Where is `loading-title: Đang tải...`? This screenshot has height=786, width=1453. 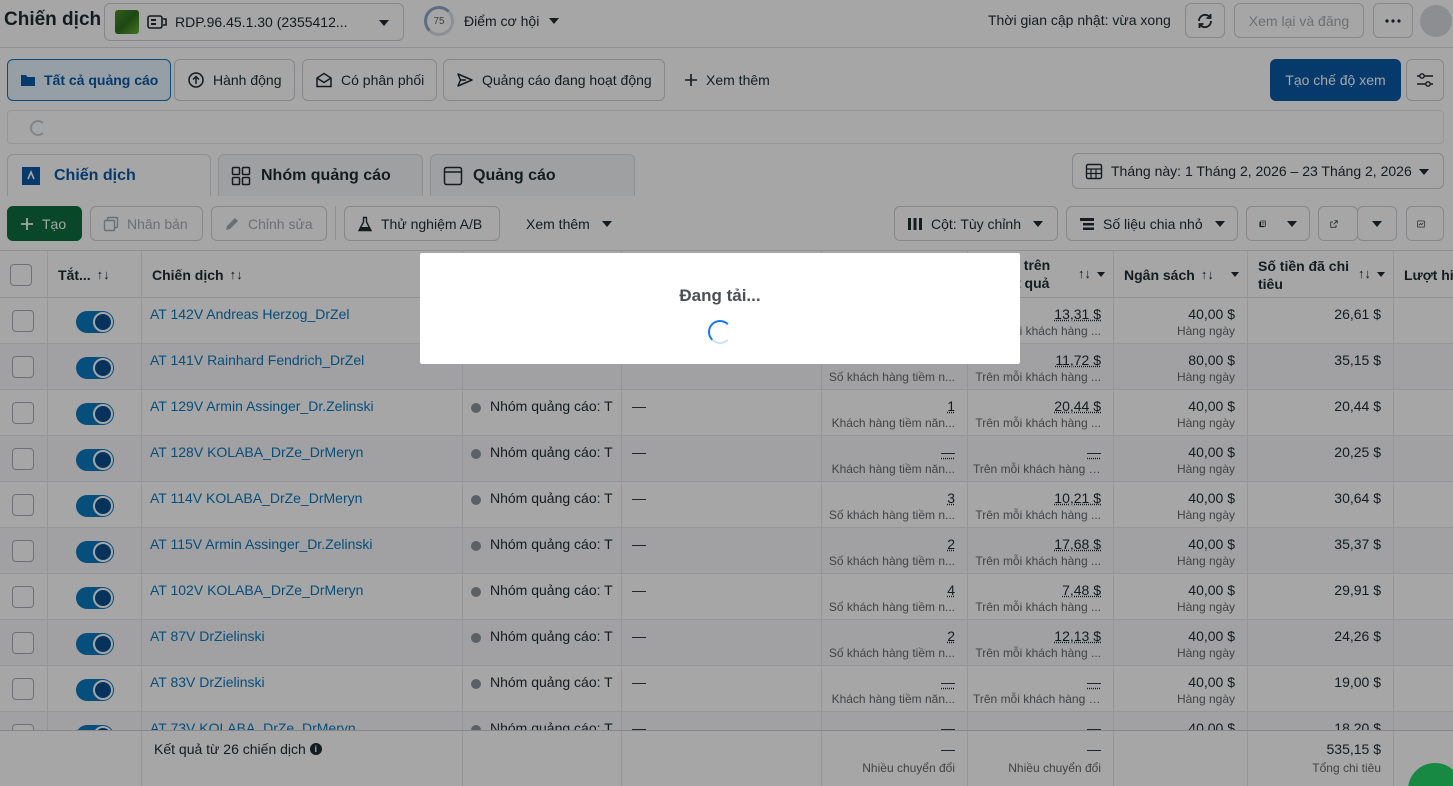 loading-title: Đang tải... is located at coordinates (720, 296).